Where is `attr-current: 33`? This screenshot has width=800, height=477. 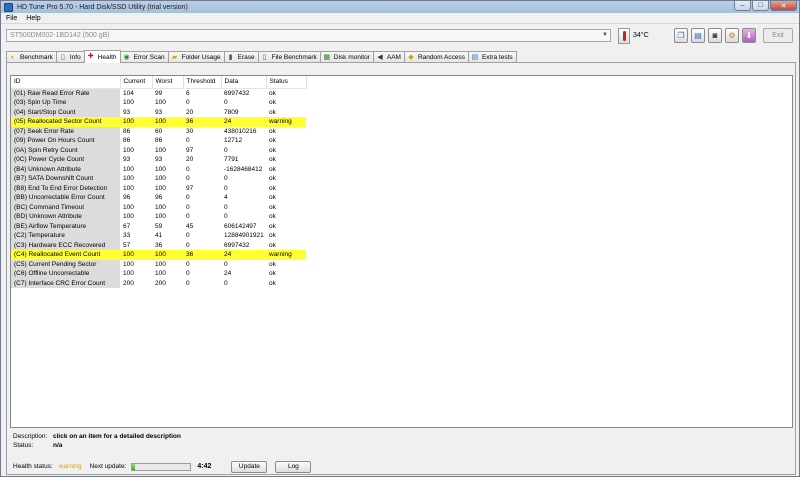 attr-current: 33 is located at coordinates (127, 235).